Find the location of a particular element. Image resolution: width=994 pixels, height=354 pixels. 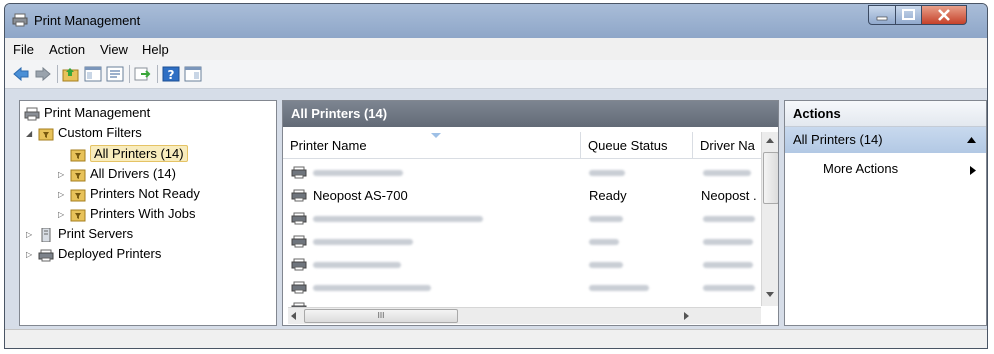

show-hide-action-pane-icon is located at coordinates (193, 74).